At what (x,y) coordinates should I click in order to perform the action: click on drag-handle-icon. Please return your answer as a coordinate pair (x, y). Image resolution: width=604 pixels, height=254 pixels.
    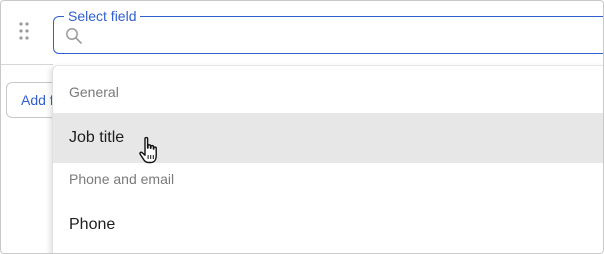
    Looking at the image, I should click on (24, 31).